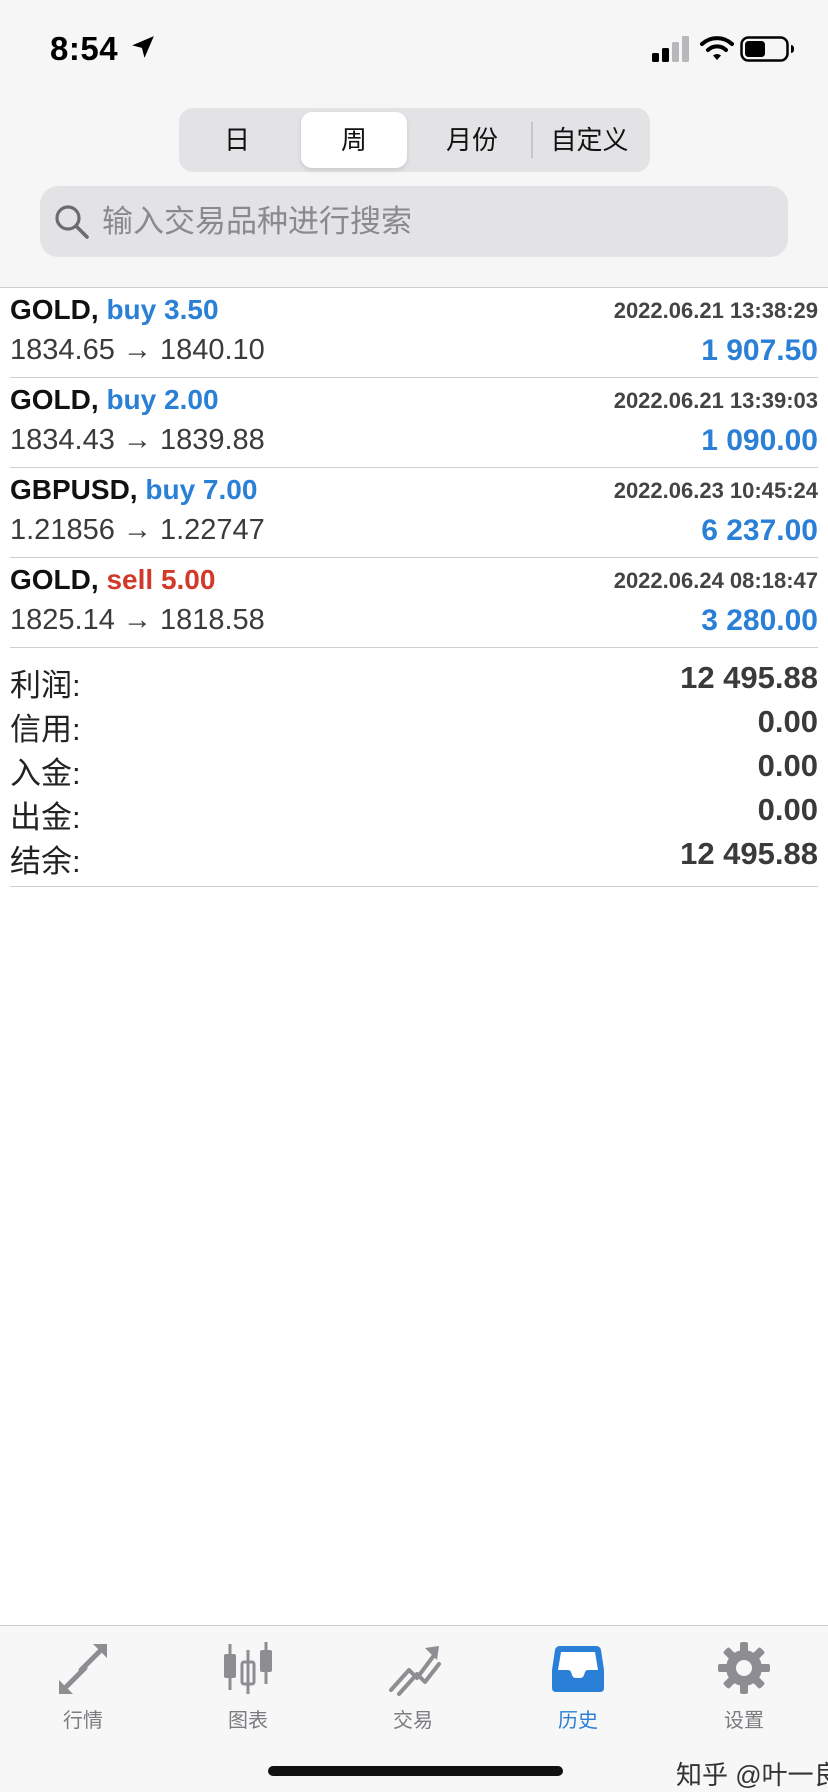  Describe the element at coordinates (248, 1668) in the screenshot. I see `candlestick-chart-icon` at that location.